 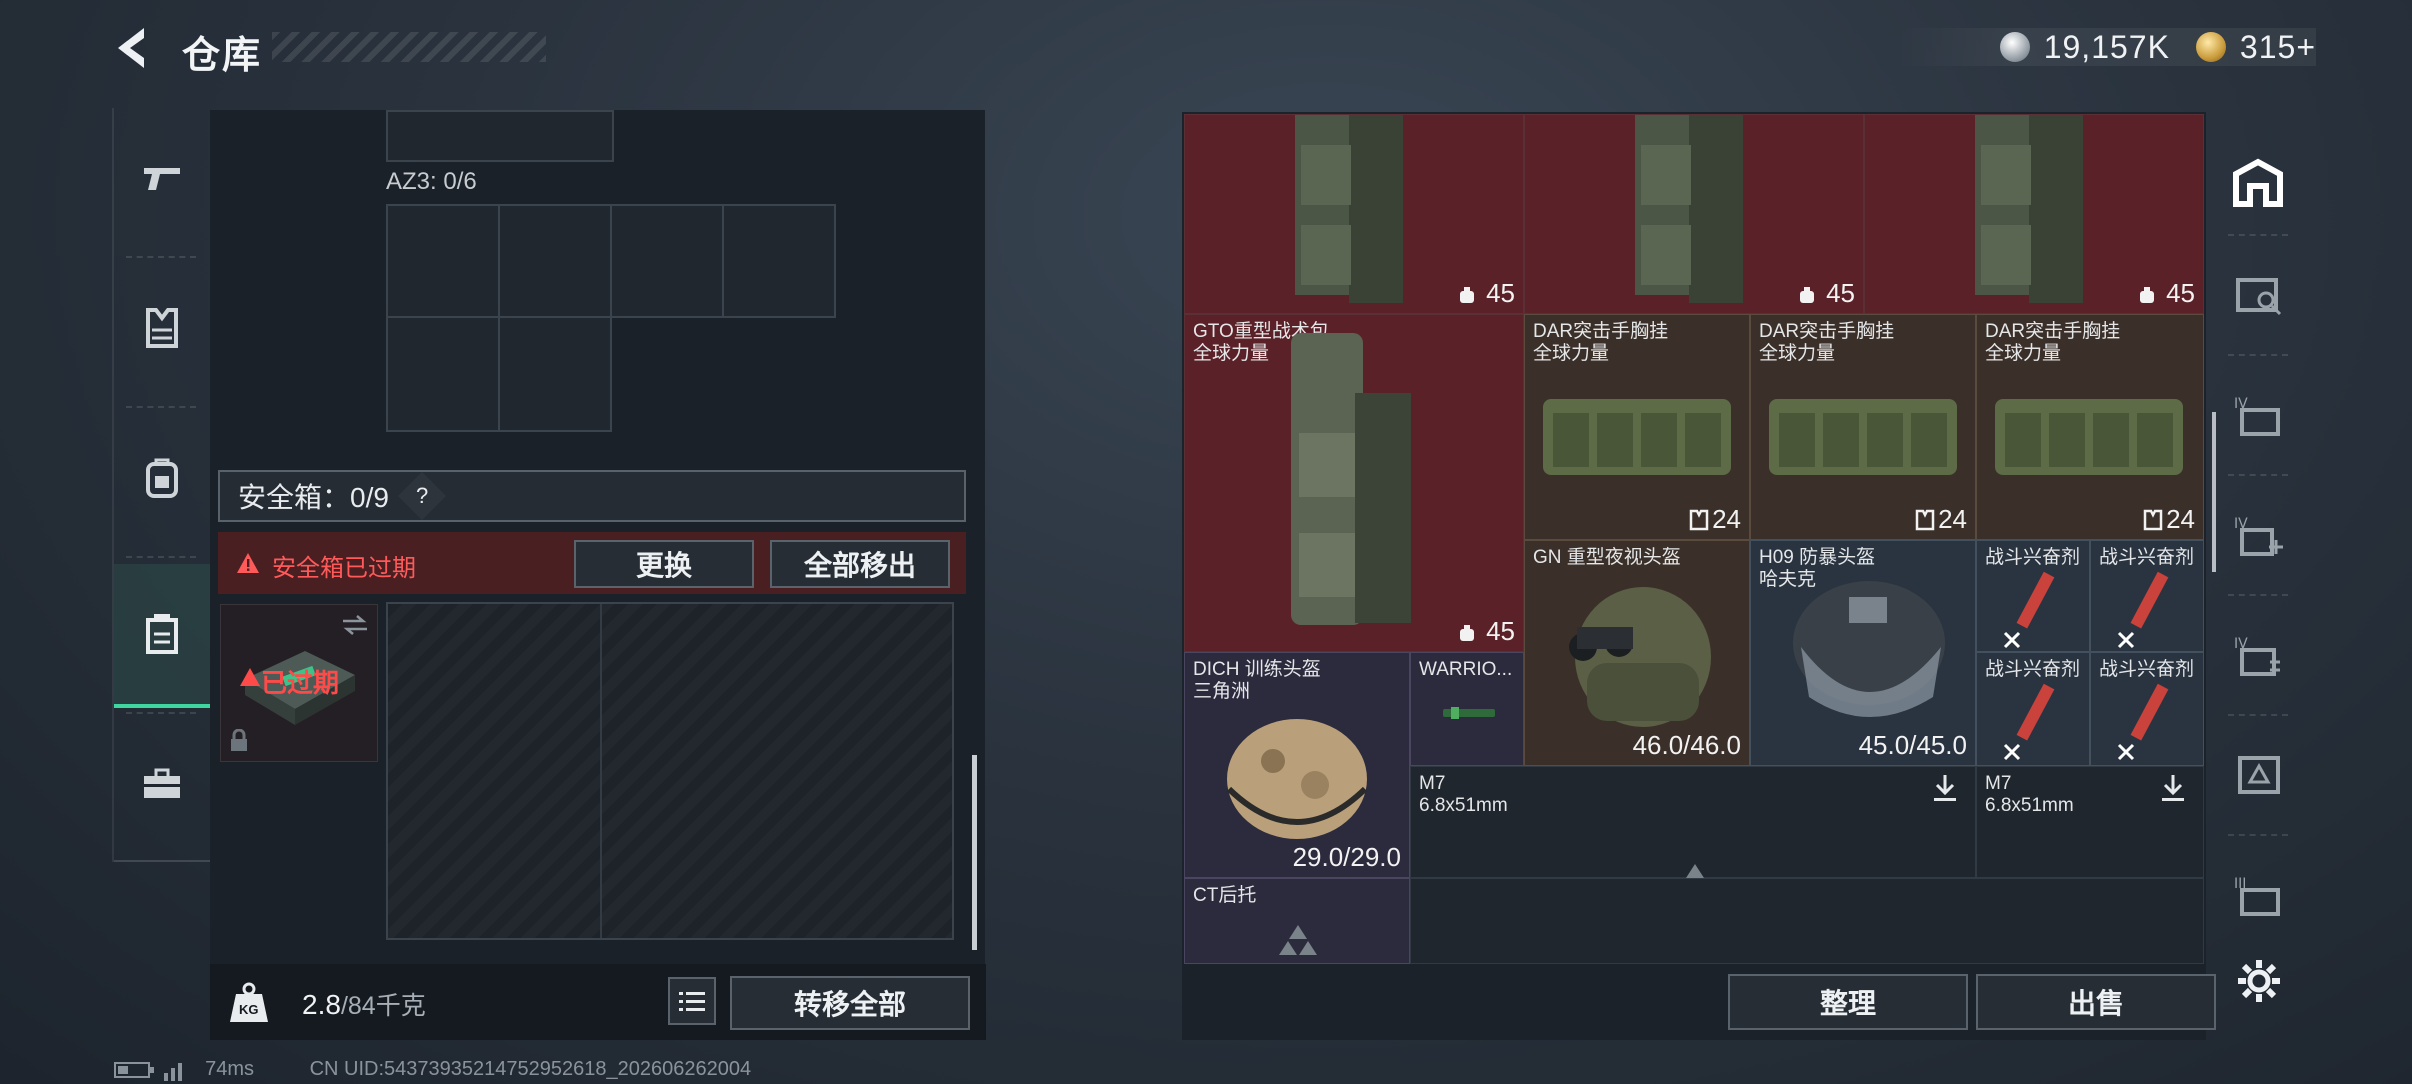 What do you see at coordinates (239, 740) in the screenshot?
I see `lock-icon` at bounding box center [239, 740].